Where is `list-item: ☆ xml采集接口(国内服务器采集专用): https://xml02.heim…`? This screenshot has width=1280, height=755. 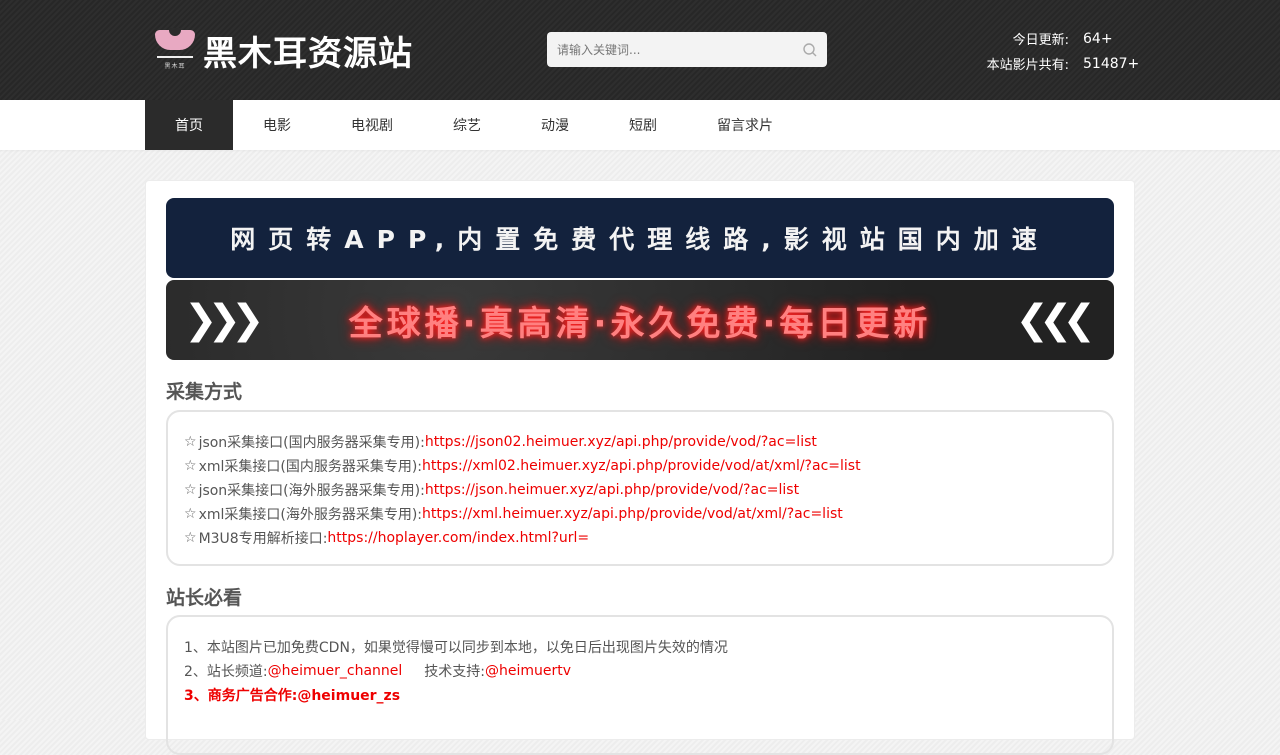
list-item: ☆ xml采集接口(国内服务器采集专用): https://xml02.heim… is located at coordinates (640, 466).